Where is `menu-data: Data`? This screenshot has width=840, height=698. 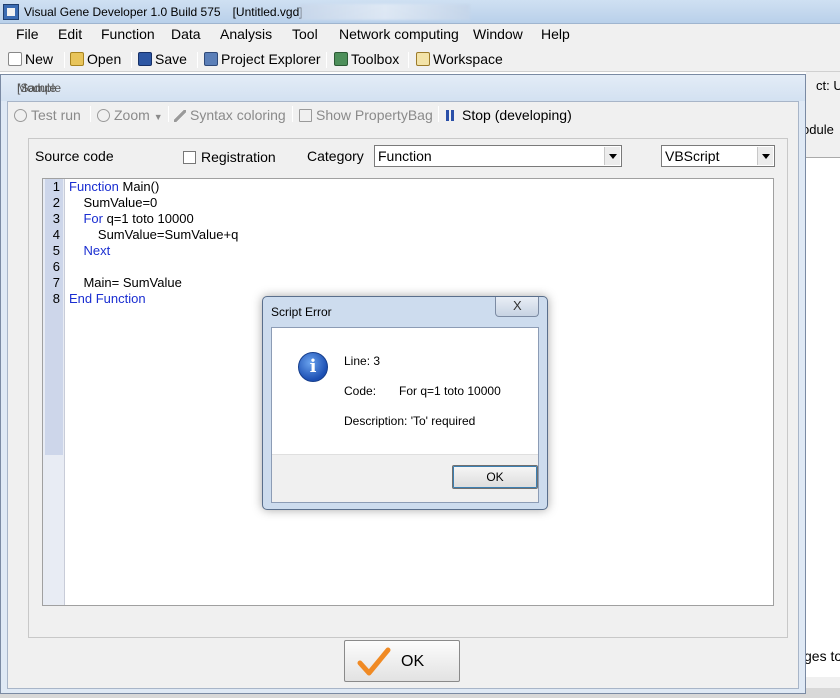
menu-data: Data is located at coordinates (186, 34).